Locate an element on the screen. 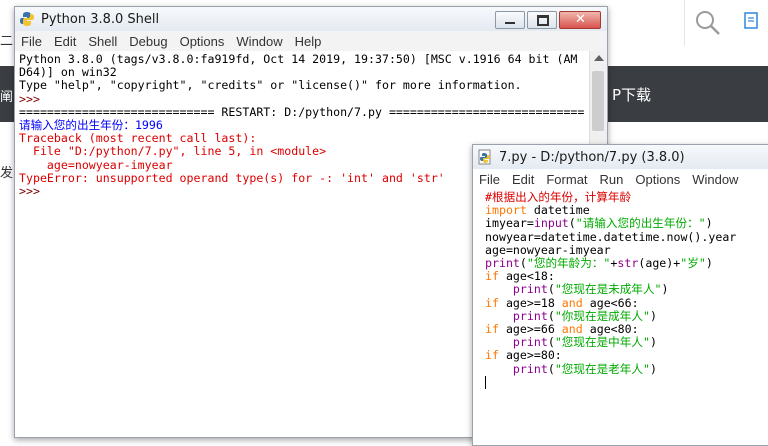 This screenshot has width=768, height=446. code-token: "您现在是老年人" is located at coordinates (602, 368).